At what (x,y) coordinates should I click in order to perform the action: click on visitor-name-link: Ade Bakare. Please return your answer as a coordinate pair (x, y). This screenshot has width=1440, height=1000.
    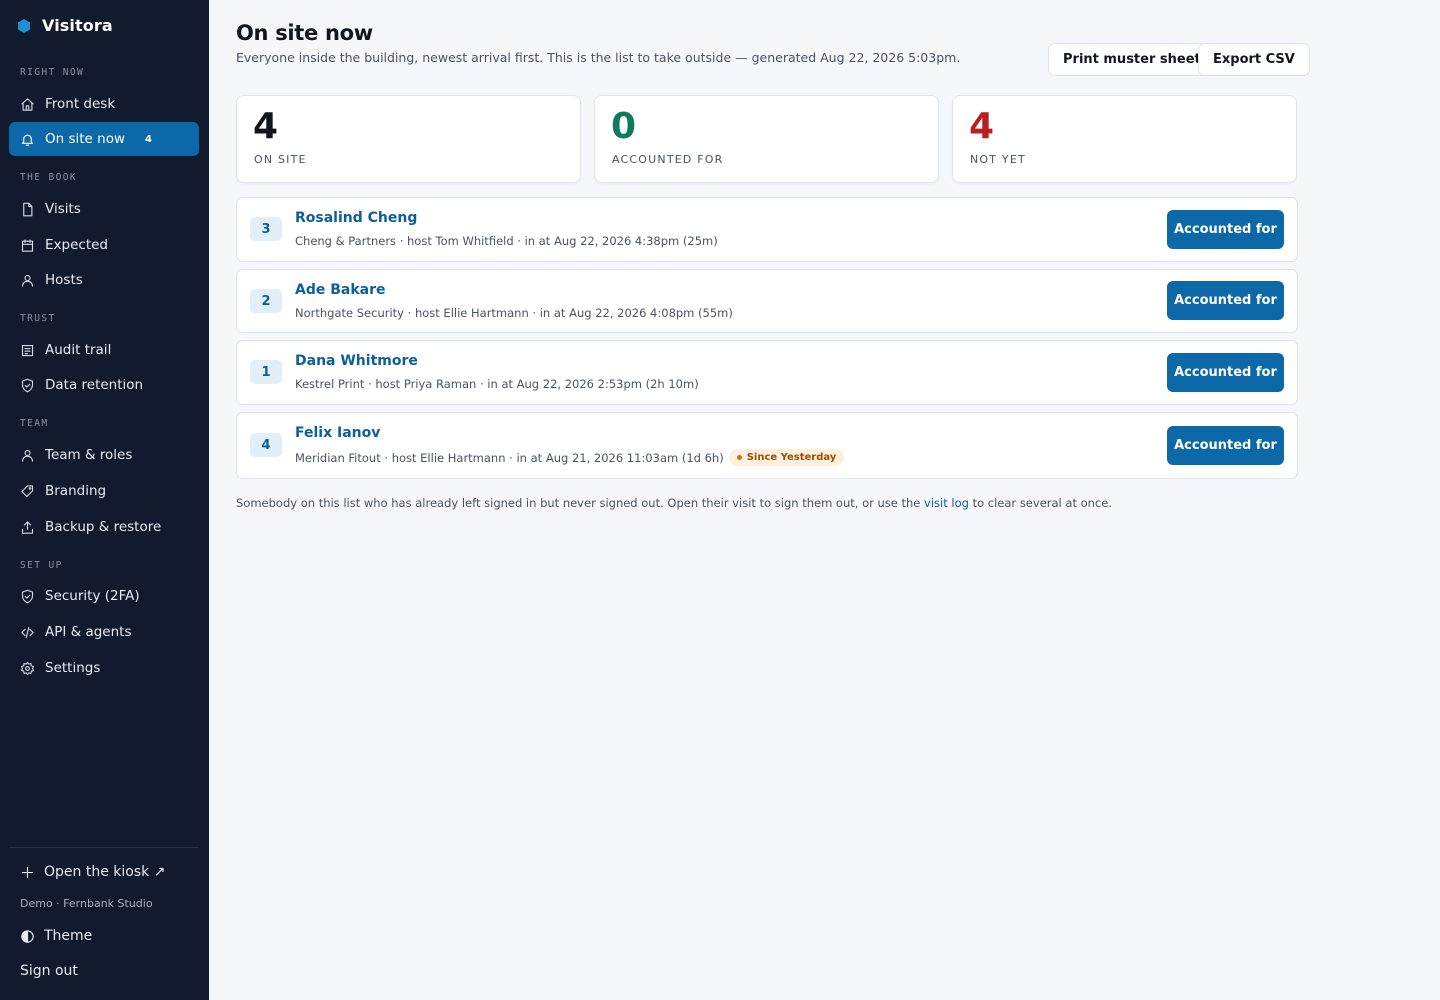
    Looking at the image, I should click on (340, 290).